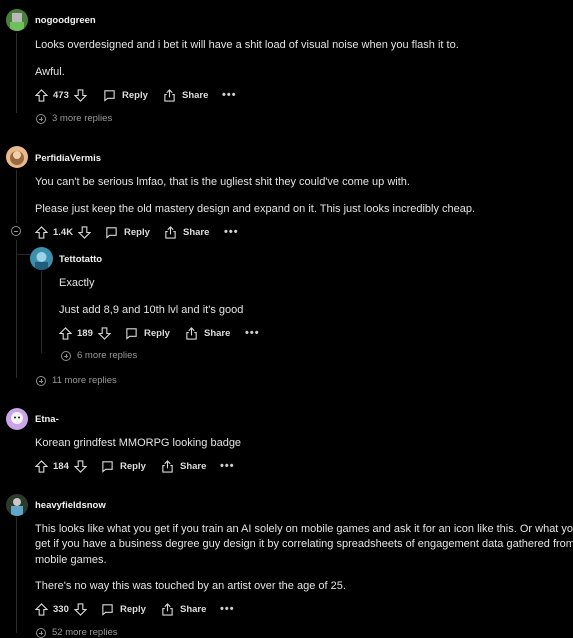  I want to click on vote-count: 184, so click(61, 466).